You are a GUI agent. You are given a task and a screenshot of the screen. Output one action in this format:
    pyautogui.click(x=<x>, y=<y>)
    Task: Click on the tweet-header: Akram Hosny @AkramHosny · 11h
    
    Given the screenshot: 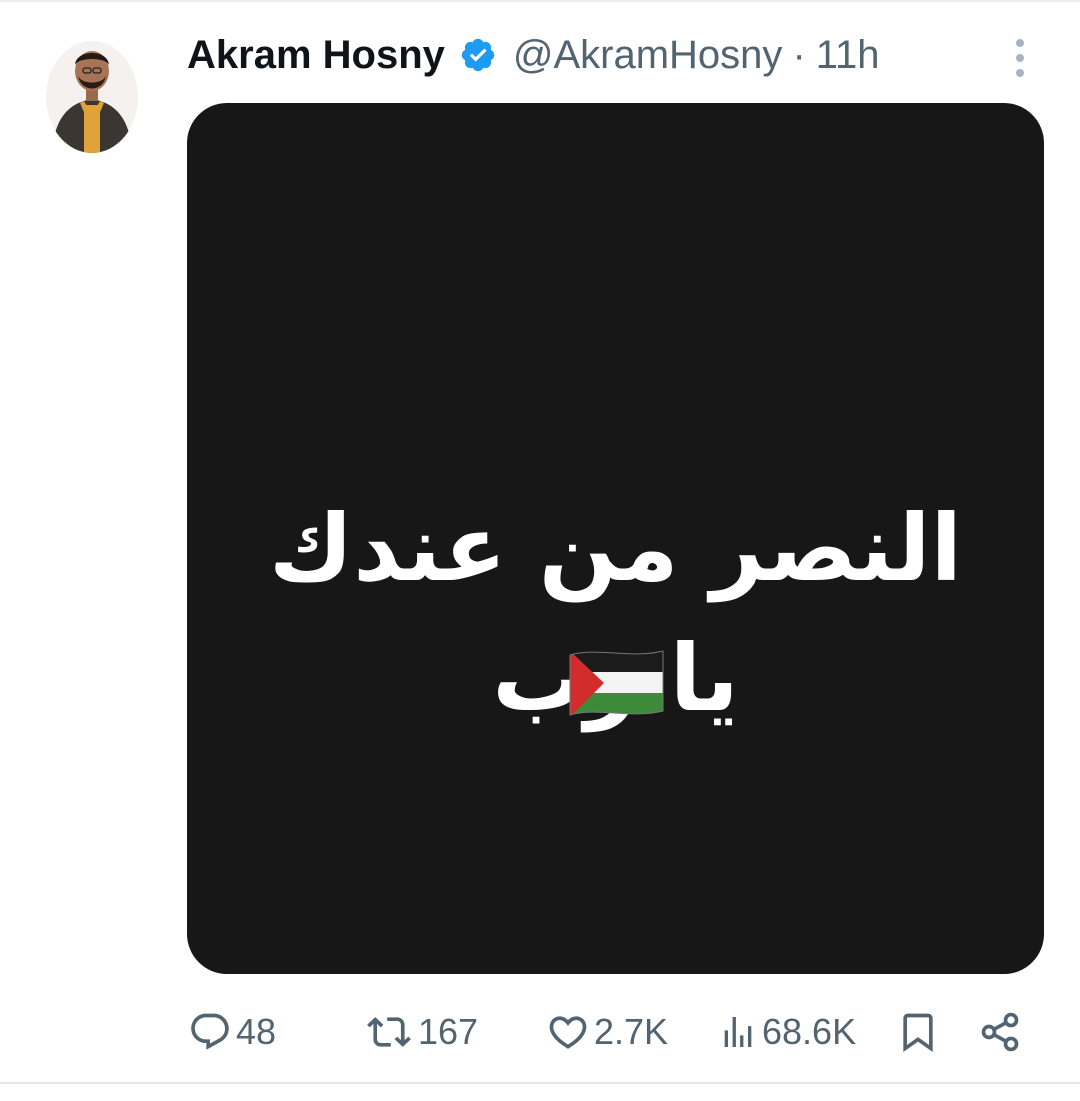 What is the action you would take?
    pyautogui.click(x=533, y=55)
    